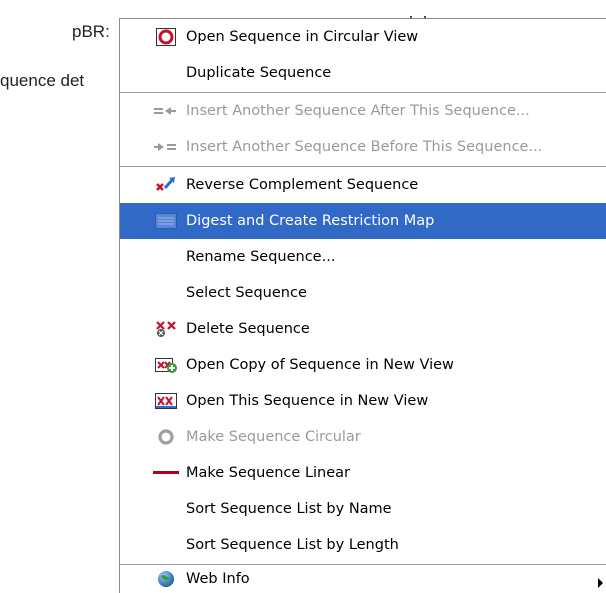 The width and height of the screenshot is (606, 593). Describe the element at coordinates (166, 37) in the screenshot. I see `circular-view-icon` at that location.